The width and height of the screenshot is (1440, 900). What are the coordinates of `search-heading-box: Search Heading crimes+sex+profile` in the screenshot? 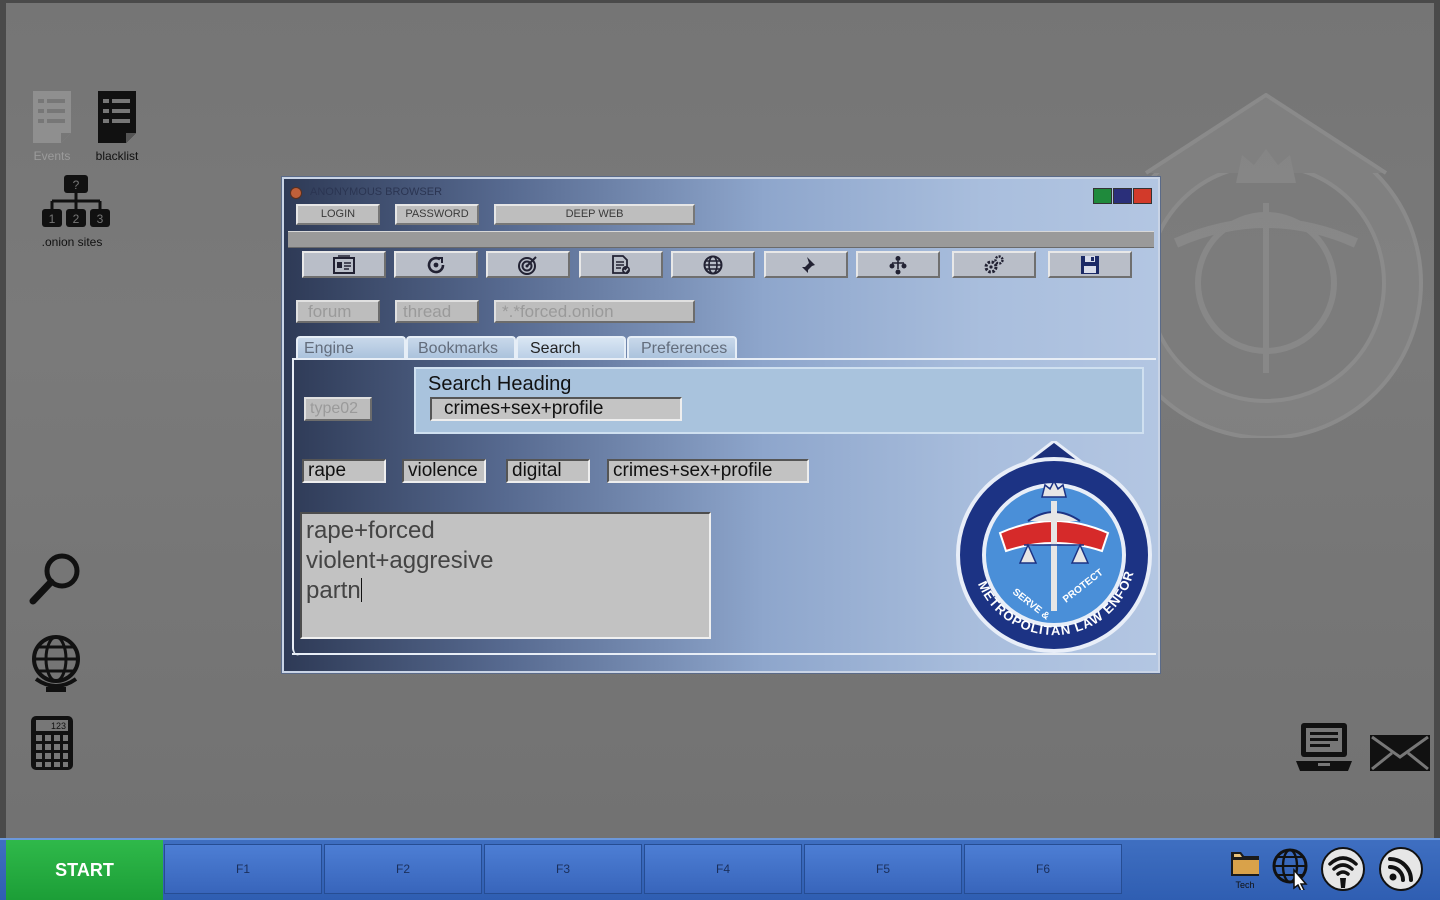 It's located at (779, 400).